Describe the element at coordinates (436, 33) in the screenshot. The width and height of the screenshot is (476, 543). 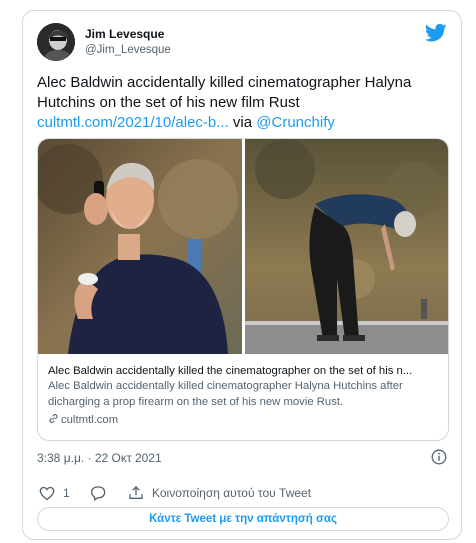
I see `twitter-bird-icon` at that location.